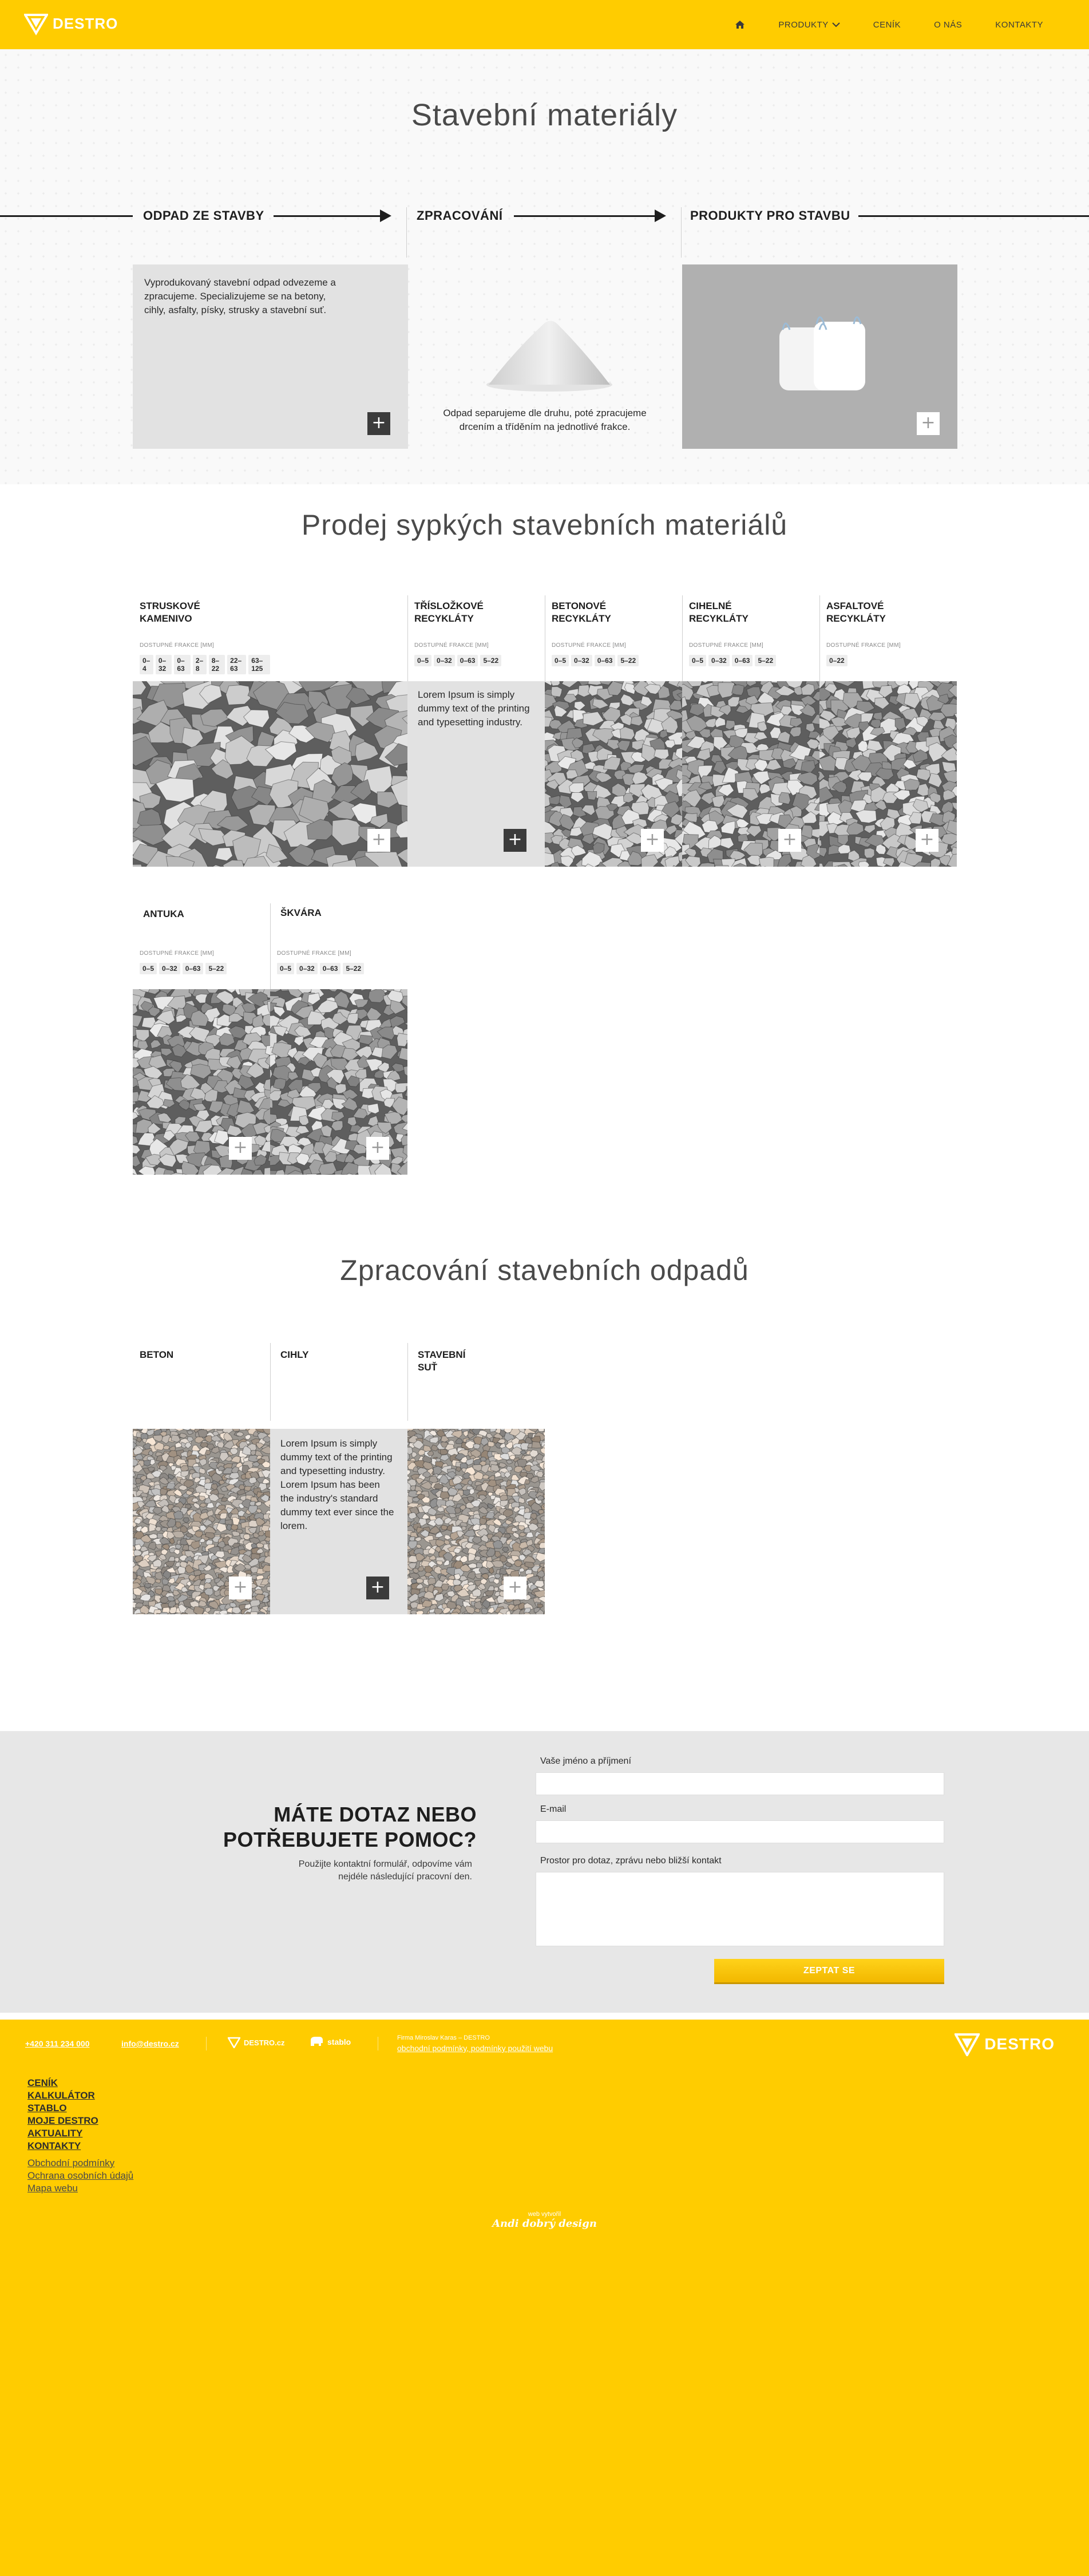 The height and width of the screenshot is (2576, 1089). What do you see at coordinates (80, 2188) in the screenshot?
I see `footer-link-mapa: Mapa webu` at bounding box center [80, 2188].